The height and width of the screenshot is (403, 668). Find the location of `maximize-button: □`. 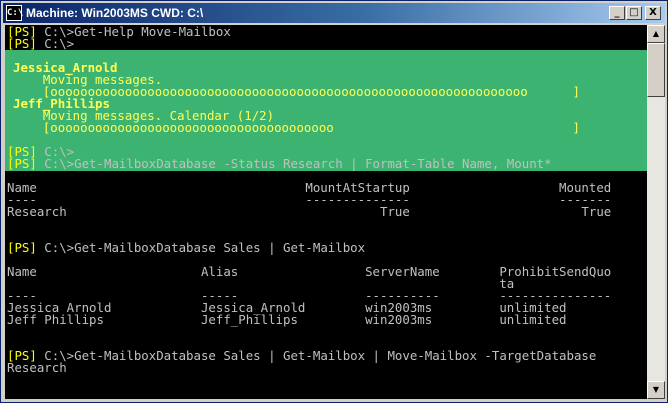

maximize-button: □ is located at coordinates (634, 13).